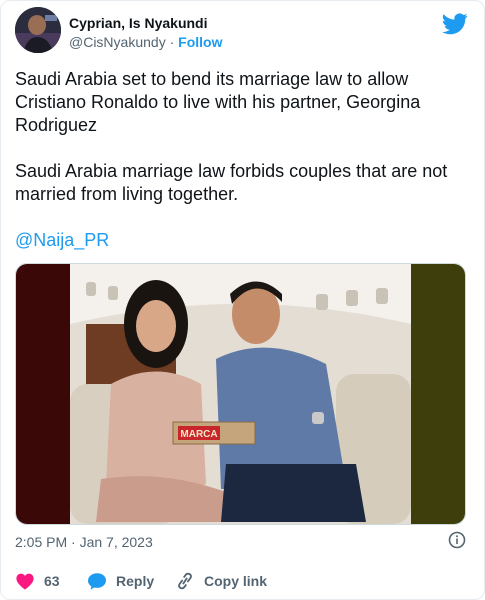 The image size is (485, 600). What do you see at coordinates (236, 581) in the screenshot?
I see `copy-link-label: Copy link` at bounding box center [236, 581].